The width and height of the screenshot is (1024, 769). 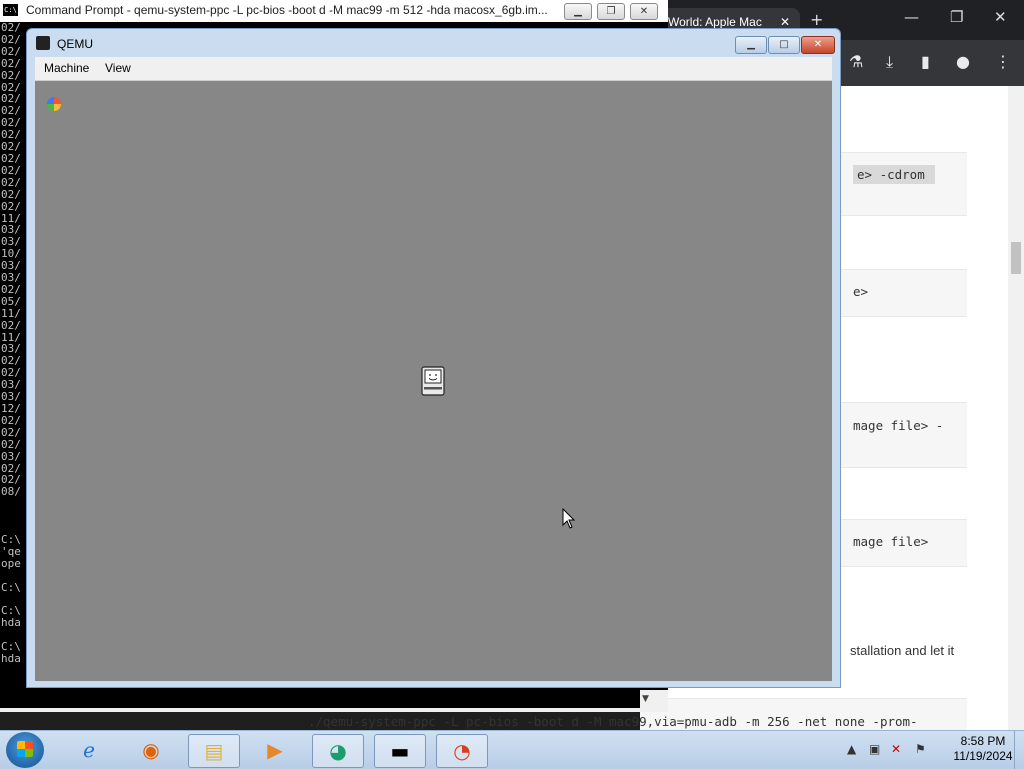 What do you see at coordinates (1000, 17) in the screenshot?
I see `close-icon: ✕` at bounding box center [1000, 17].